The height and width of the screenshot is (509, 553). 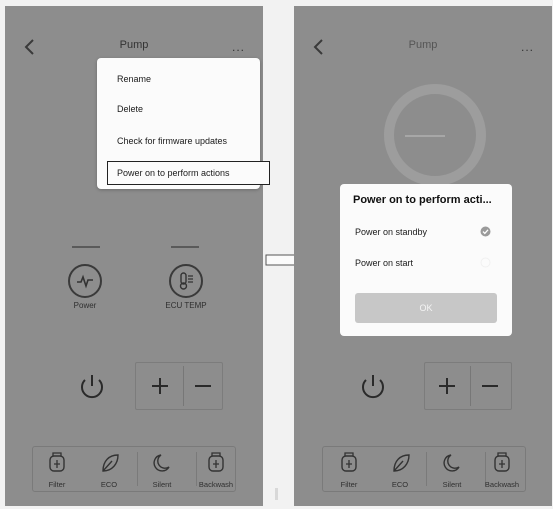 What do you see at coordinates (276, 494) in the screenshot?
I see `divider` at bounding box center [276, 494].